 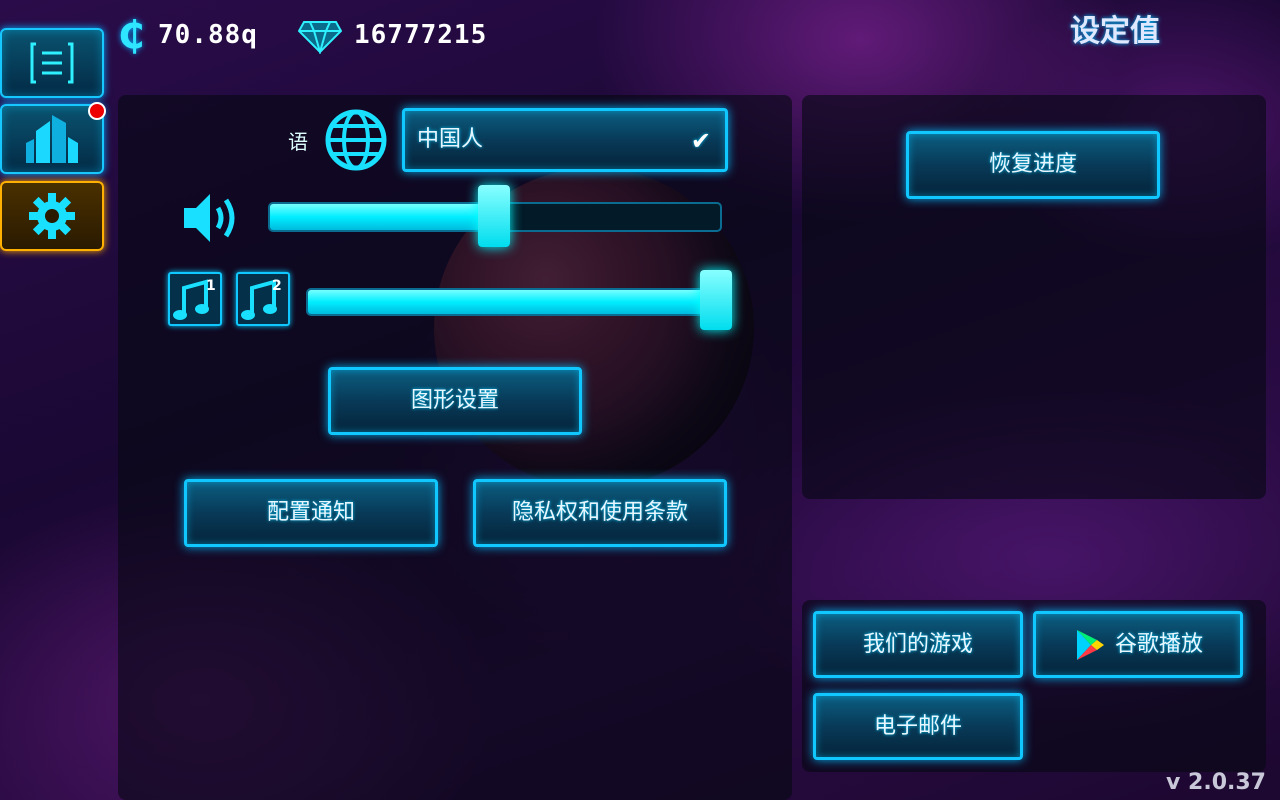 I want to click on coin-balance: 70.88q, so click(x=208, y=35).